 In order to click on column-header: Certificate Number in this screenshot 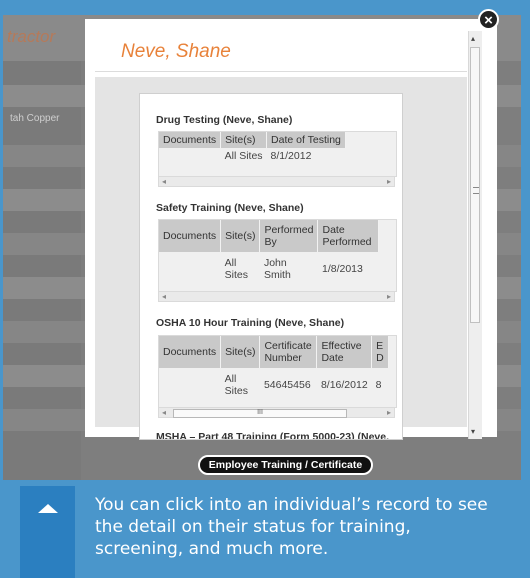, I will do `click(288, 352)`.